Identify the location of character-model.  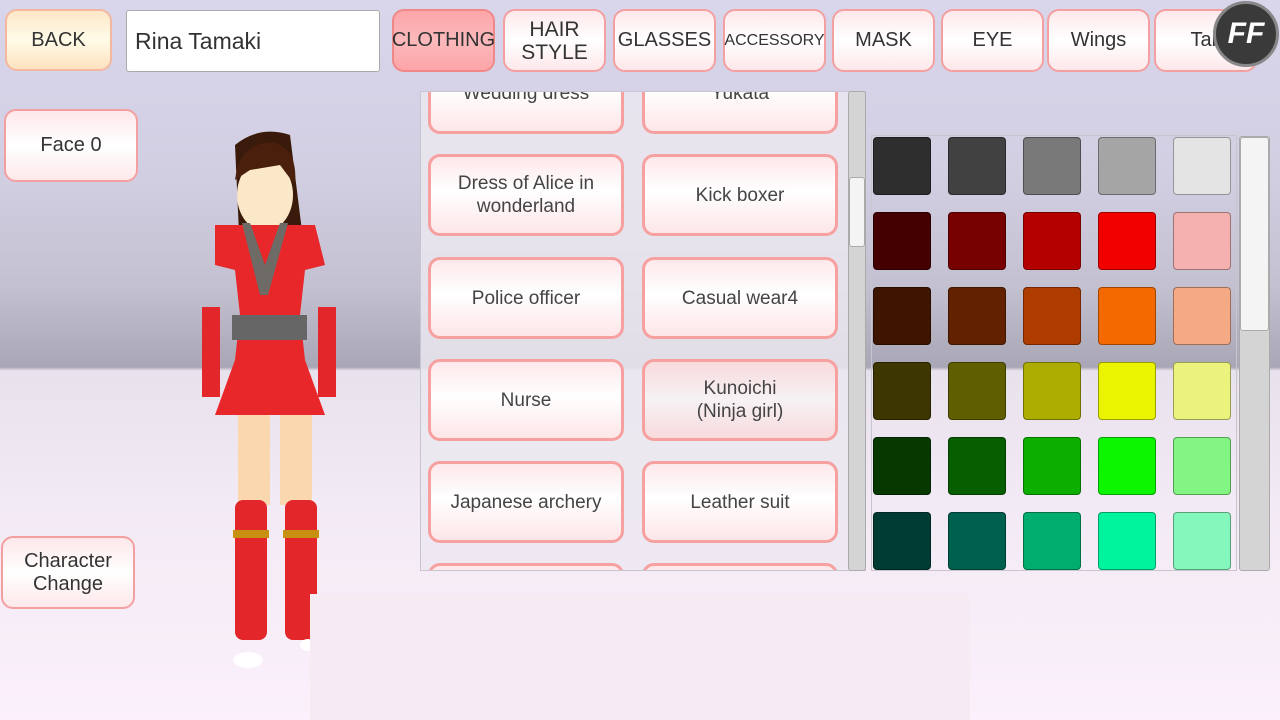
(269, 399).